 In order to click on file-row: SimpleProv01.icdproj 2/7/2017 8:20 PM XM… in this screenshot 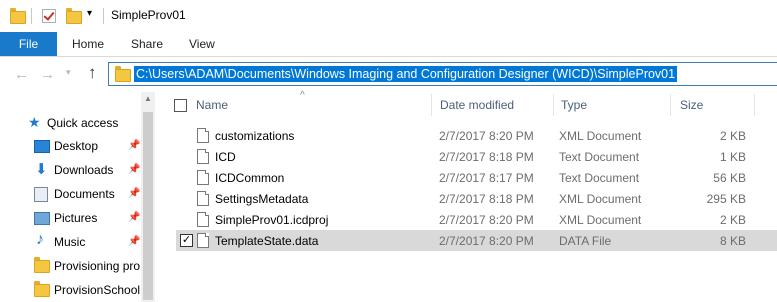, I will do `click(476, 219)`.